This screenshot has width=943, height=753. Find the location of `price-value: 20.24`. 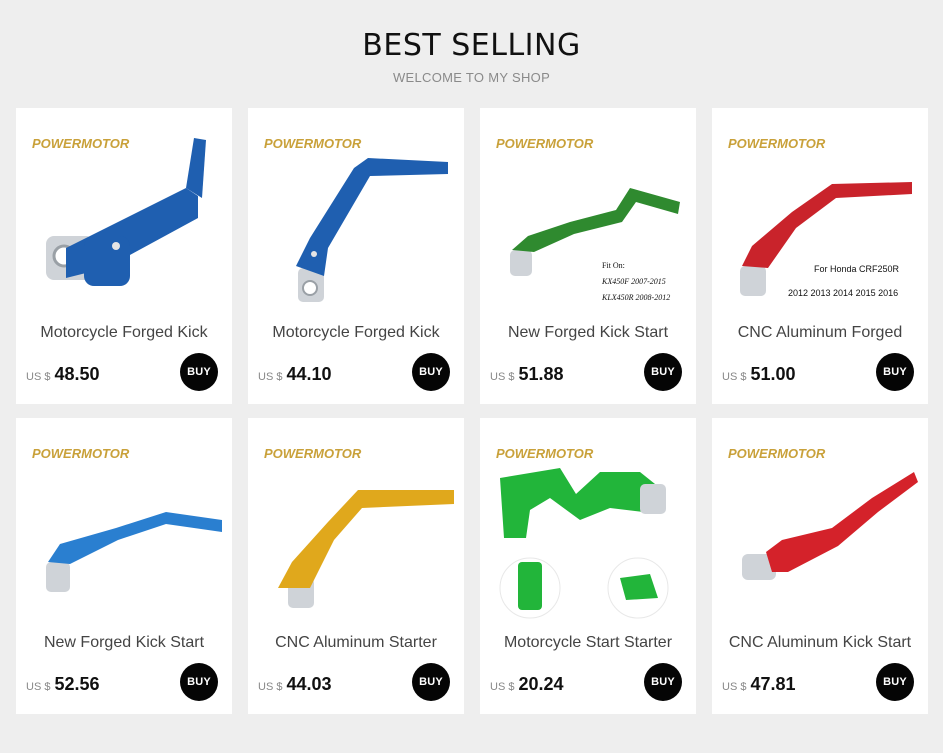

price-value: 20.24 is located at coordinates (541, 684).